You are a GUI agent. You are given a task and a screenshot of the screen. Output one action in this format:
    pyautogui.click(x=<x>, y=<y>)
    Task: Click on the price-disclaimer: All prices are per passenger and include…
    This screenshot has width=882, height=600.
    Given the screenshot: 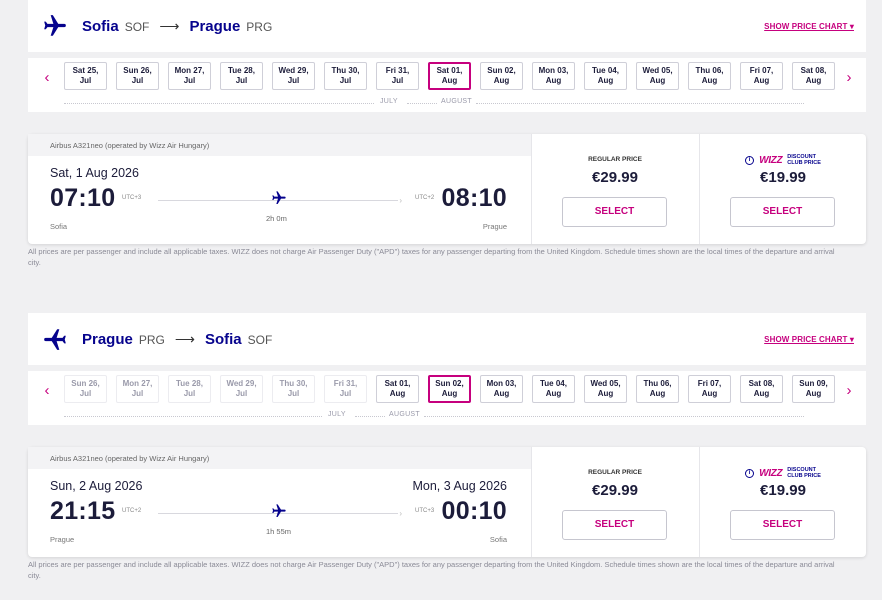 What is the action you would take?
    pyautogui.click(x=431, y=570)
    